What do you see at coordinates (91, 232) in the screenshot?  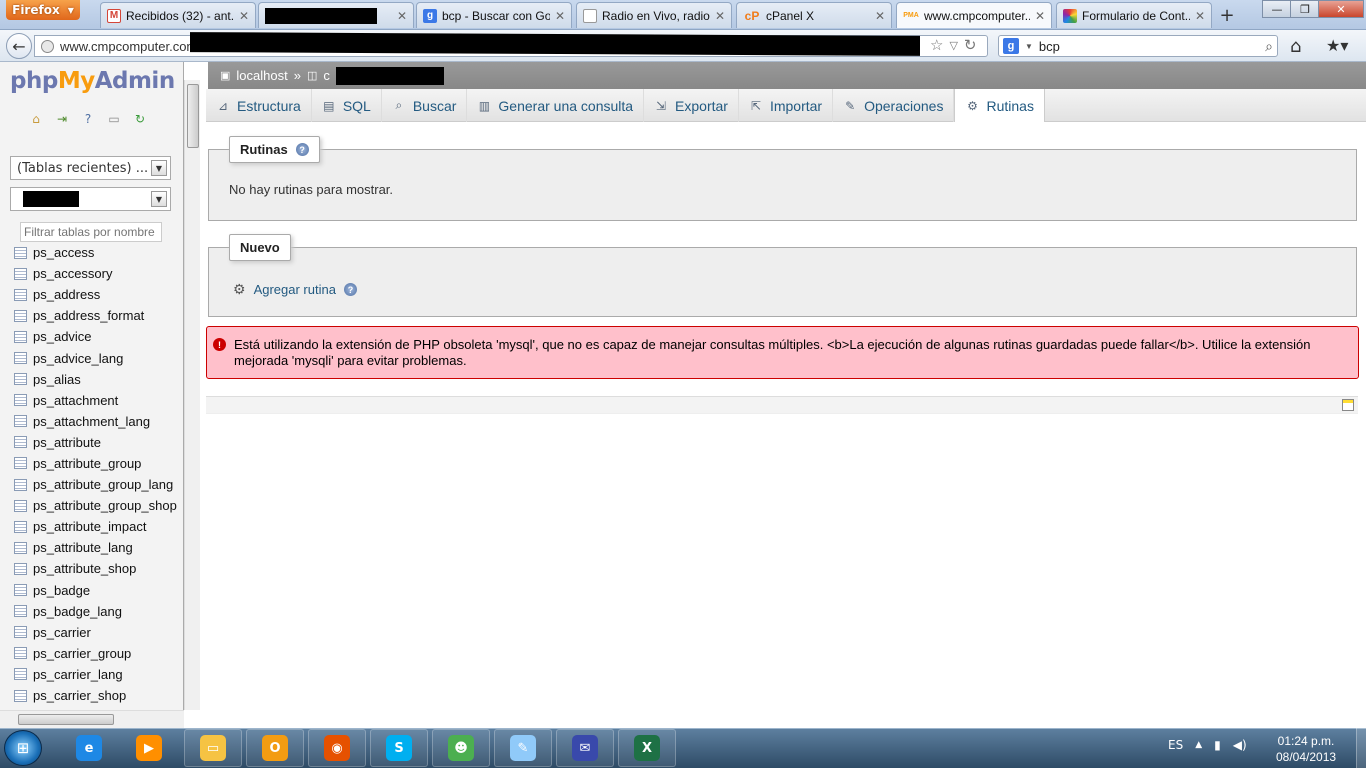 I see `filter-tables-input` at bounding box center [91, 232].